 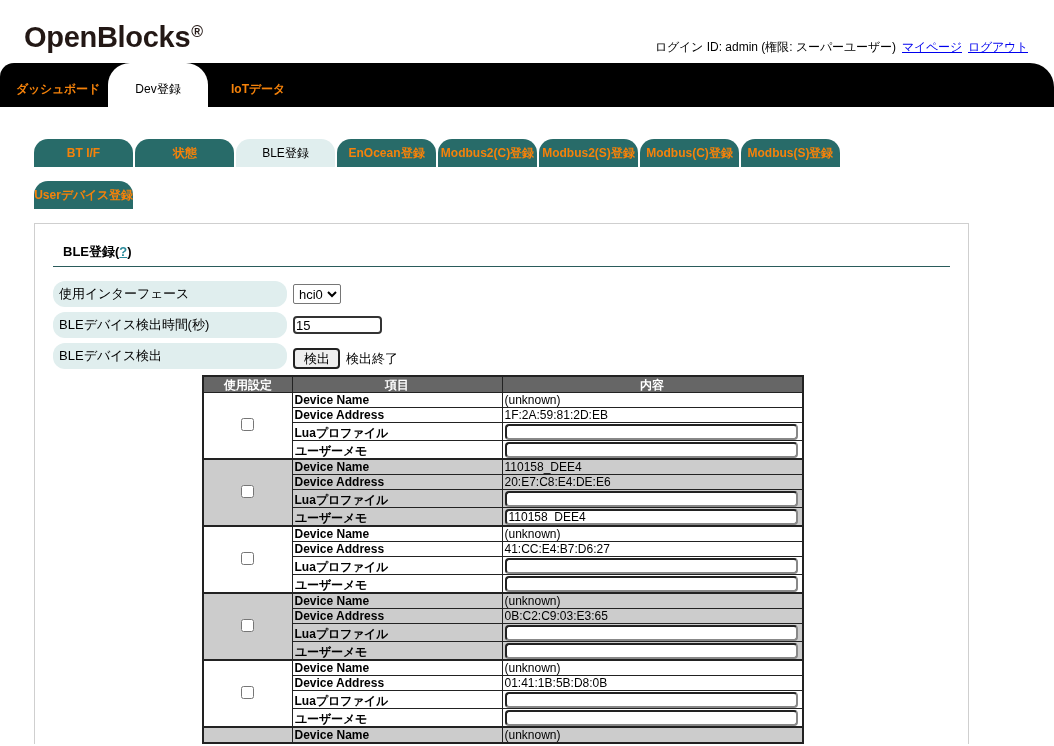 I want to click on value-text: 20:E7:C8:E4:DE:E6, so click(x=557, y=482).